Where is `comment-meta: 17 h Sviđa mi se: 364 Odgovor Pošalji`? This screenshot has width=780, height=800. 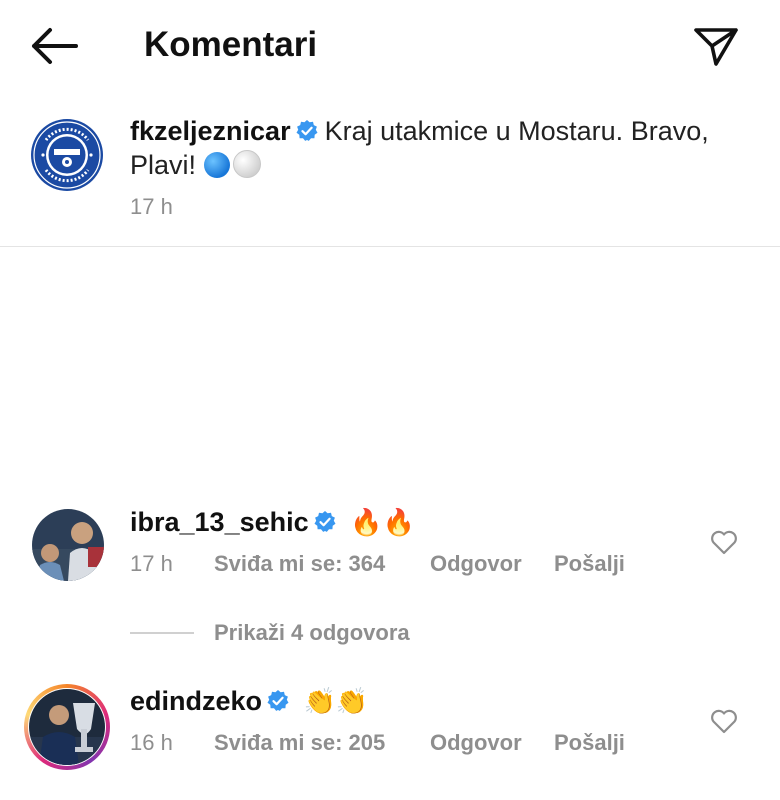 comment-meta: 17 h Sviđa mi se: 364 Odgovor Pošalji is located at coordinates (377, 564).